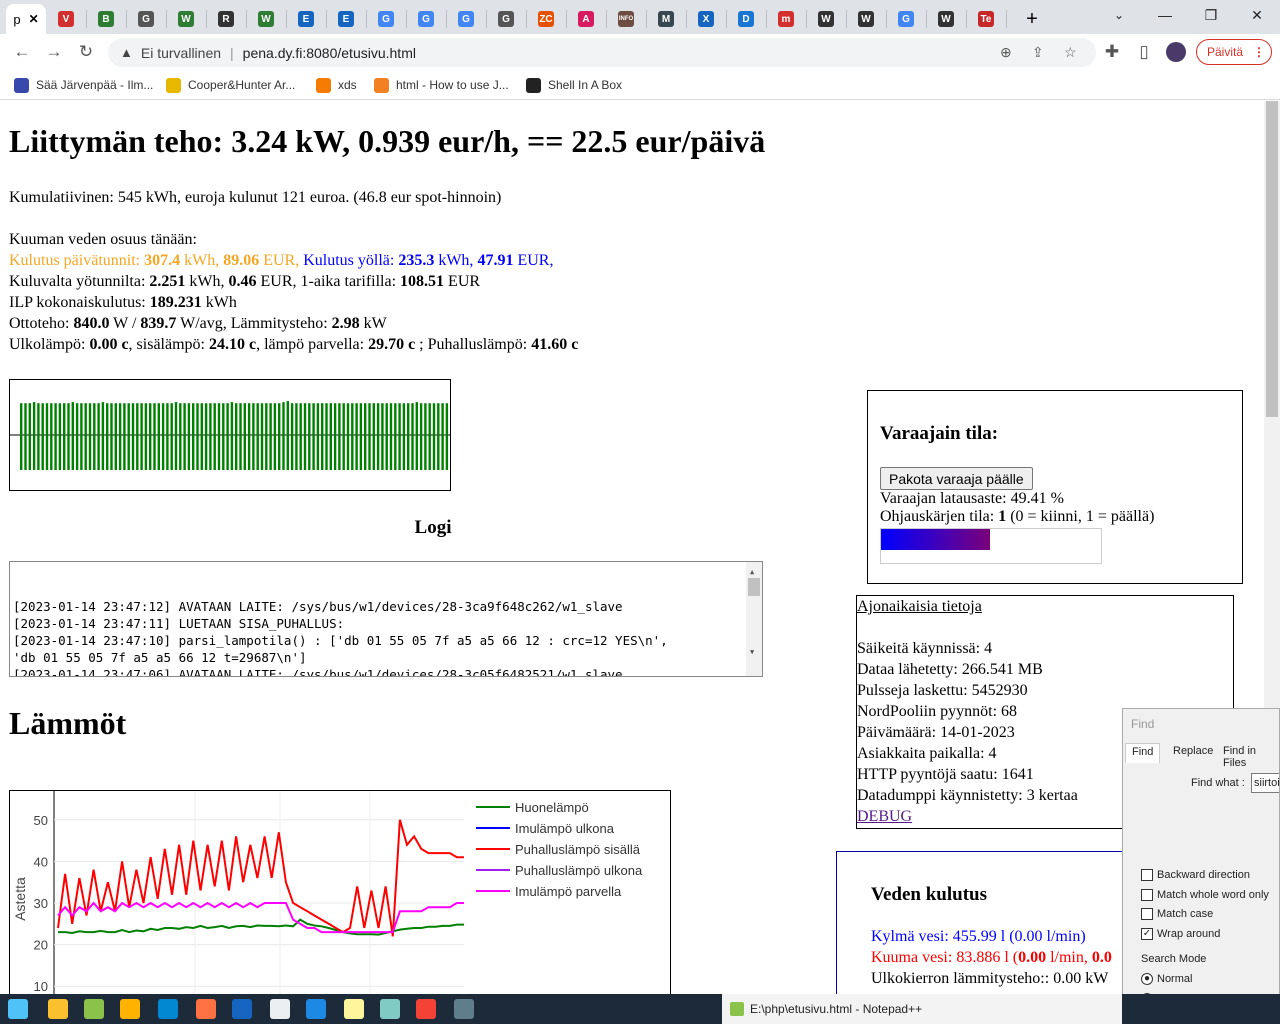  Describe the element at coordinates (426, 1009) in the screenshot. I see `chrome-icon` at that location.